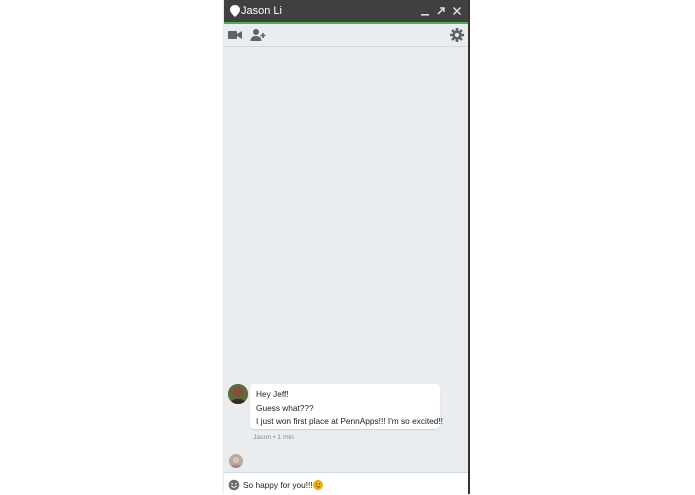 The height and width of the screenshot is (495, 695). I want to click on chat-title: Jason Li, so click(261, 11).